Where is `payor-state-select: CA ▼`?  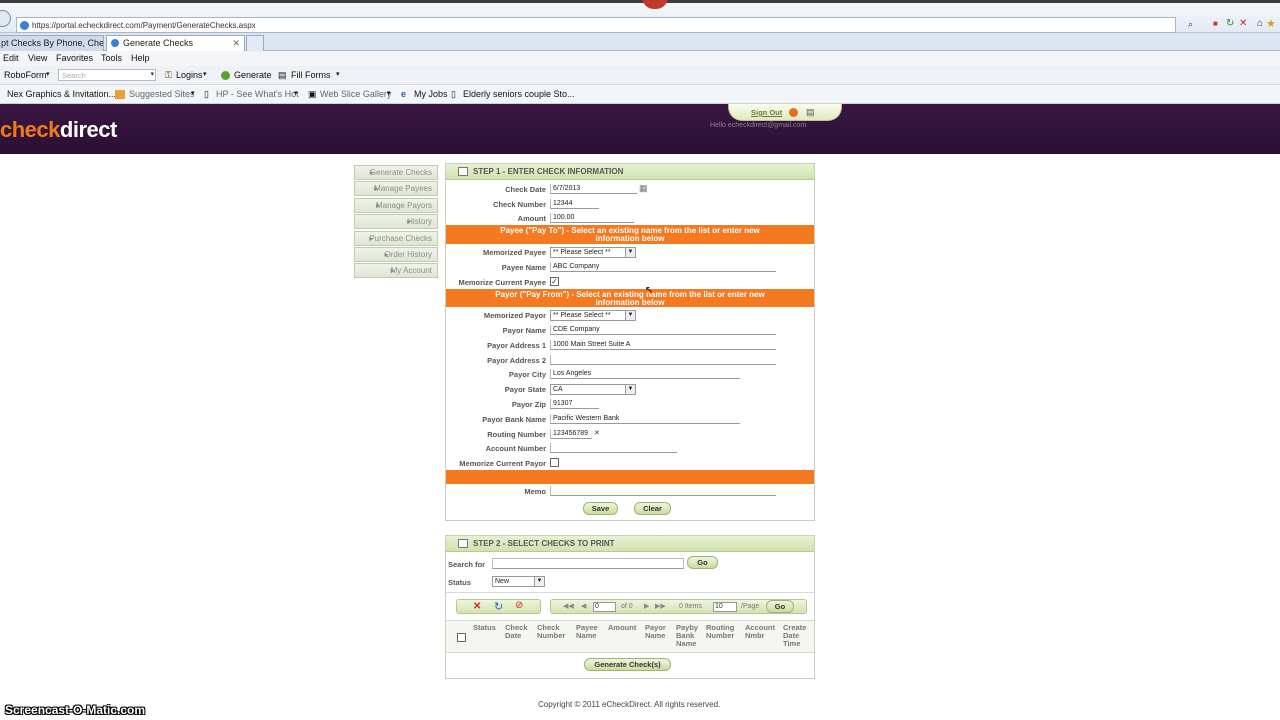
payor-state-select: CA ▼ is located at coordinates (593, 389).